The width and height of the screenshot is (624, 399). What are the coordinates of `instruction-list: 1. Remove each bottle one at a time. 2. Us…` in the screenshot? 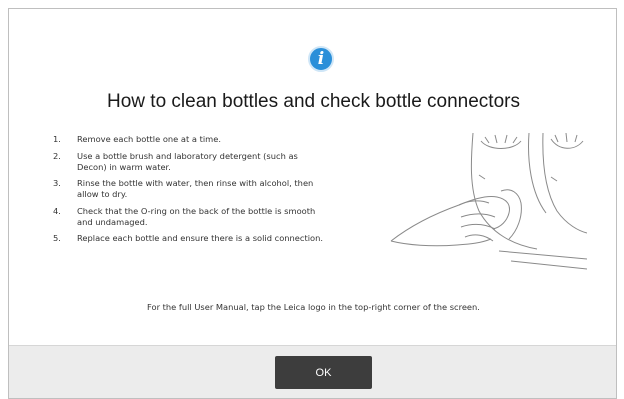 It's located at (188, 192).